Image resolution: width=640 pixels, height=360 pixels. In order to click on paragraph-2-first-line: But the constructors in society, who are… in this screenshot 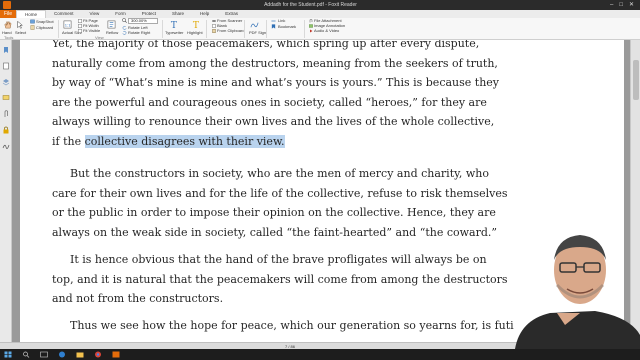, I will do `click(279, 173)`.